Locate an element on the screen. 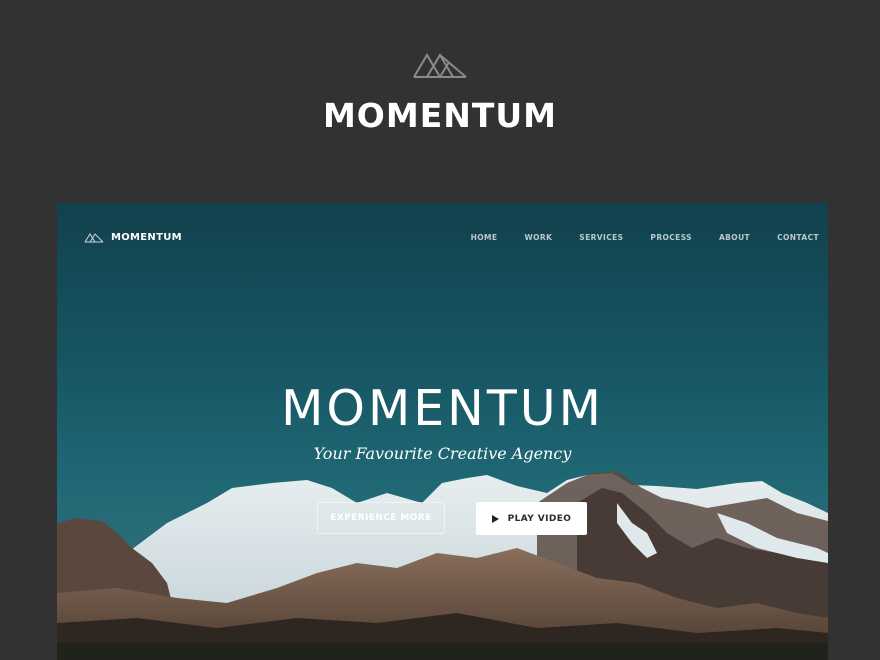 This screenshot has height=660, width=880. play-video-button: PLAY VIDEO is located at coordinates (531, 518).